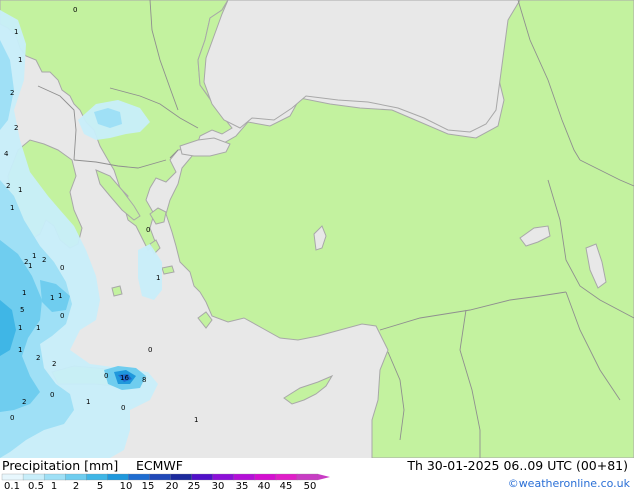 The height and width of the screenshot is (490, 634). What do you see at coordinates (517, 465) in the screenshot?
I see `valid-time: Th 30-01-2025 06..09 UTC (00+81)` at bounding box center [517, 465].